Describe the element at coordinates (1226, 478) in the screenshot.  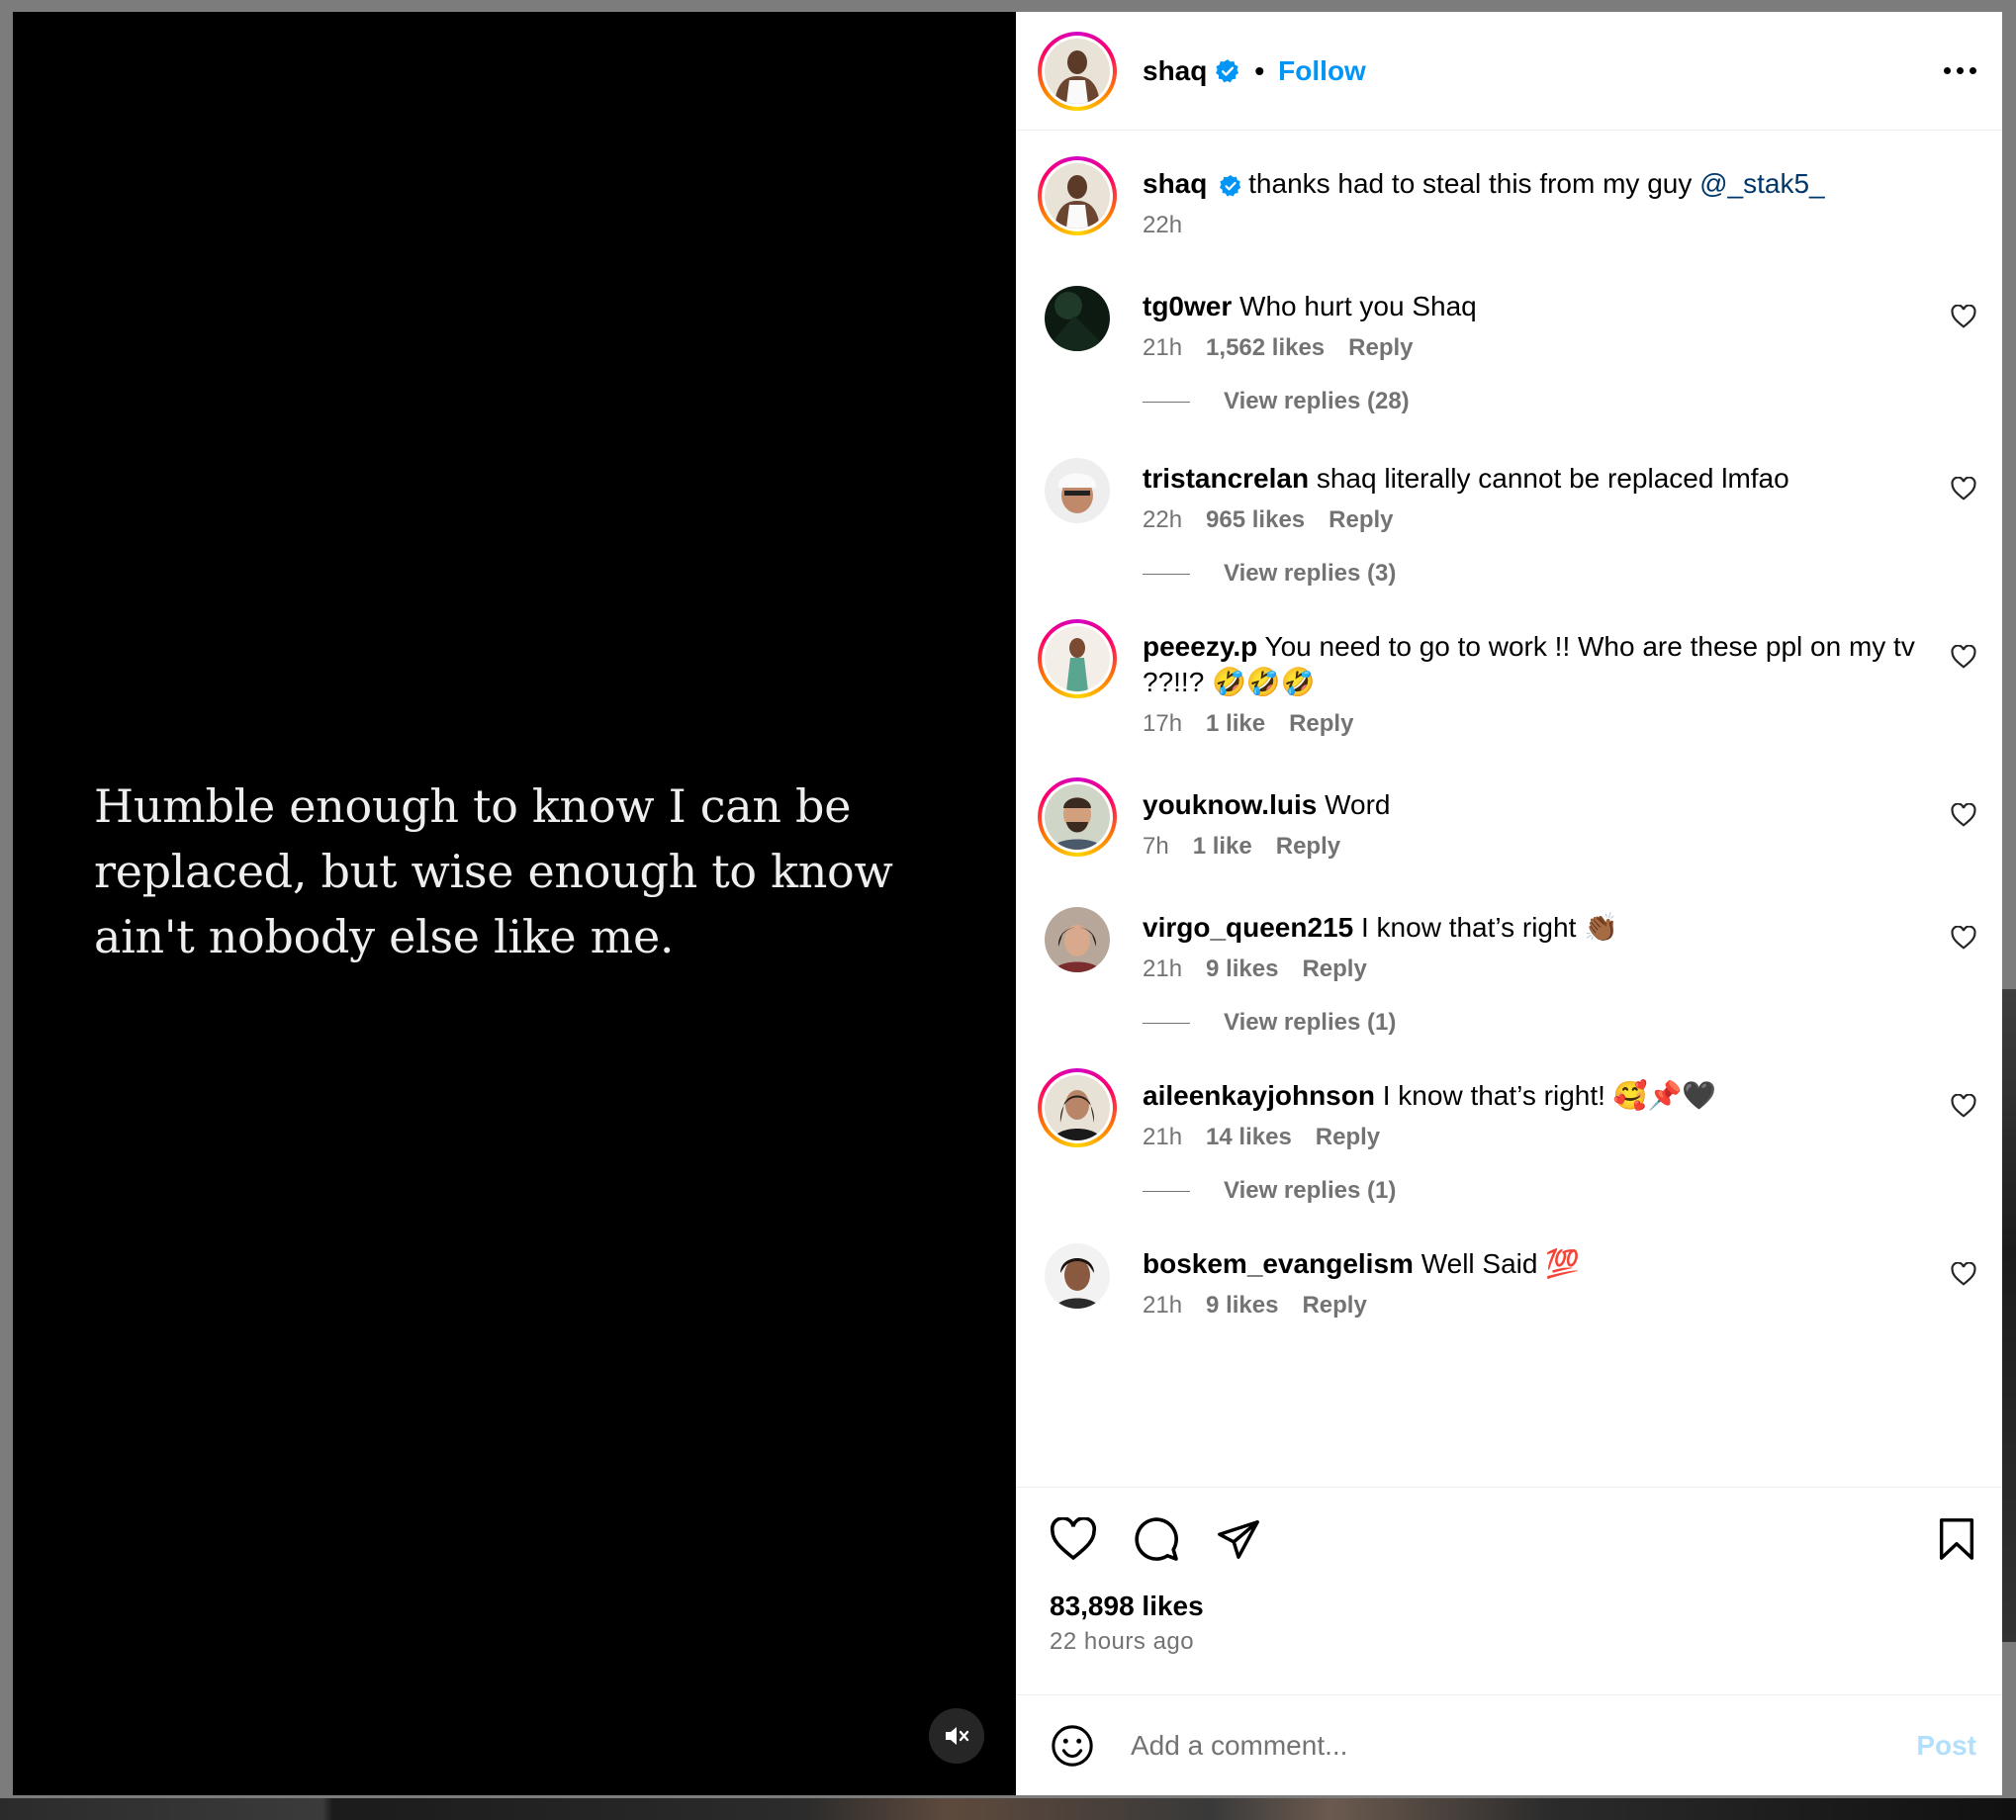
I see `comment-username: tristancrelan` at that location.